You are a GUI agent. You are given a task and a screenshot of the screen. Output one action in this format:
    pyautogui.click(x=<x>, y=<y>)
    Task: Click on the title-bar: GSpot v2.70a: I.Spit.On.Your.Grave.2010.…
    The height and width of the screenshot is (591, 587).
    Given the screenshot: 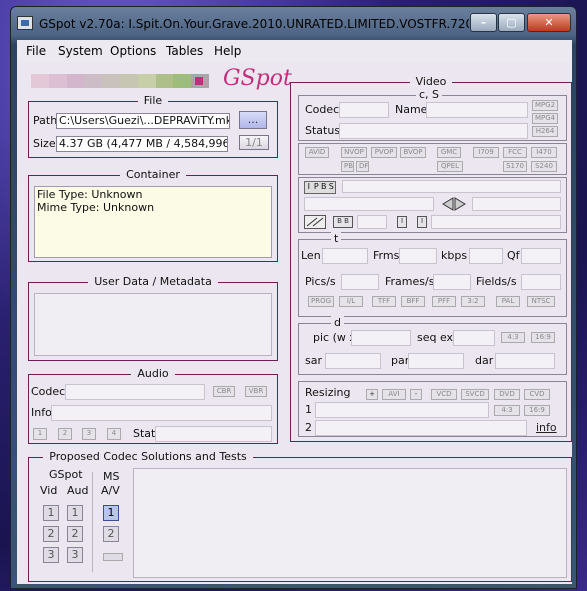 What is the action you would take?
    pyautogui.click(x=293, y=22)
    